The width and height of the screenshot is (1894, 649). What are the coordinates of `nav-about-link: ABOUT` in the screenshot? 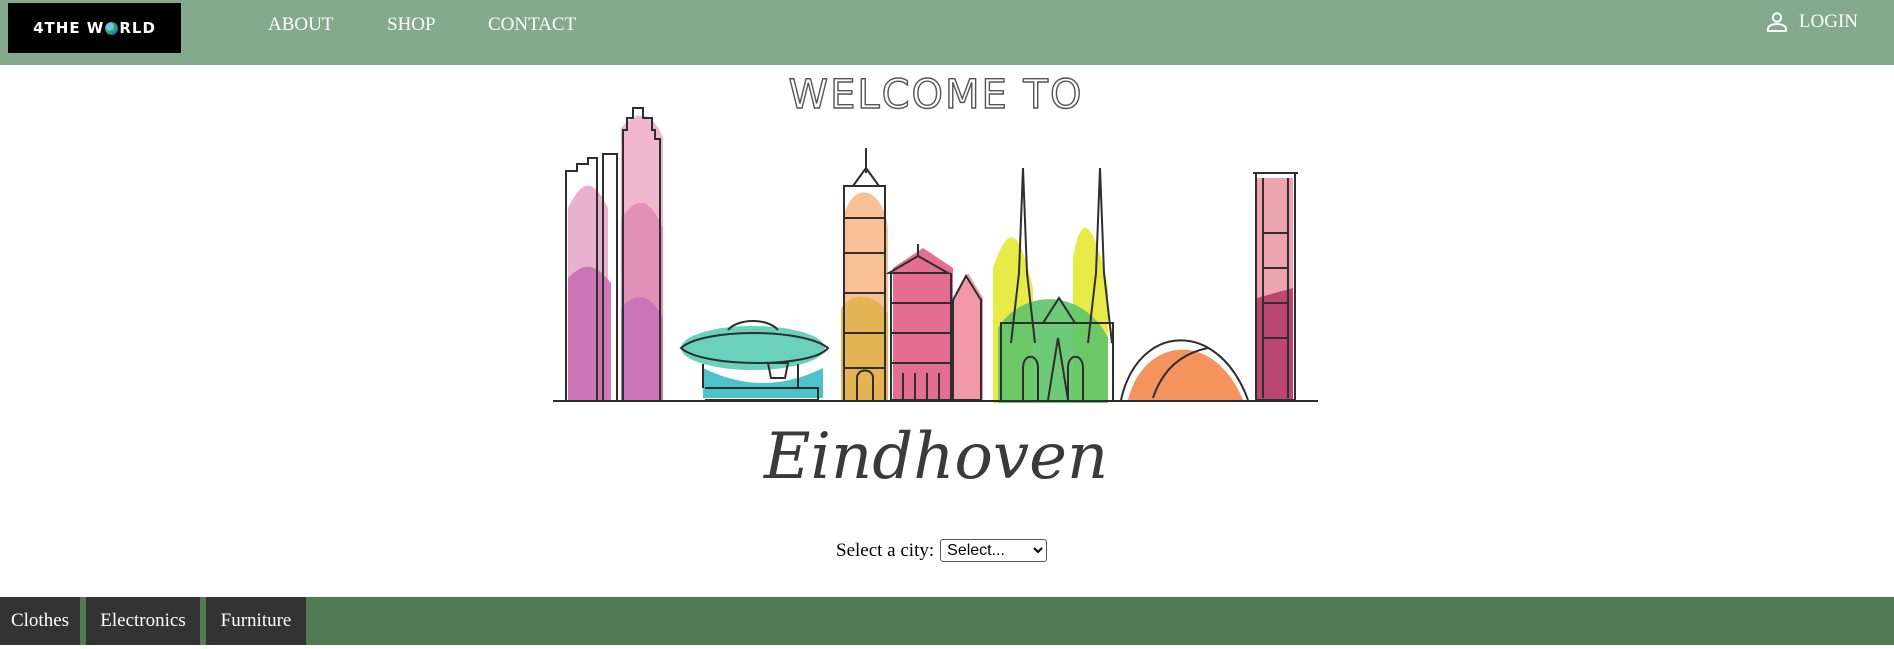 It's located at (300, 25).